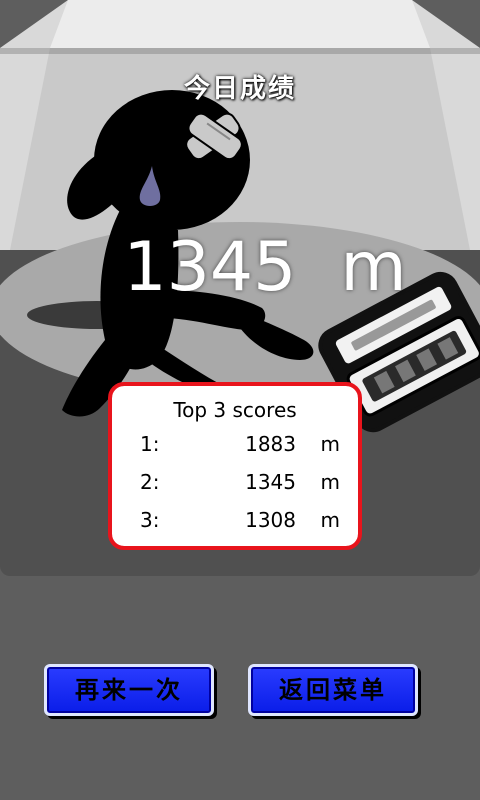 This screenshot has width=480, height=800. Describe the element at coordinates (373, 267) in the screenshot. I see `distance-unit: m` at that location.